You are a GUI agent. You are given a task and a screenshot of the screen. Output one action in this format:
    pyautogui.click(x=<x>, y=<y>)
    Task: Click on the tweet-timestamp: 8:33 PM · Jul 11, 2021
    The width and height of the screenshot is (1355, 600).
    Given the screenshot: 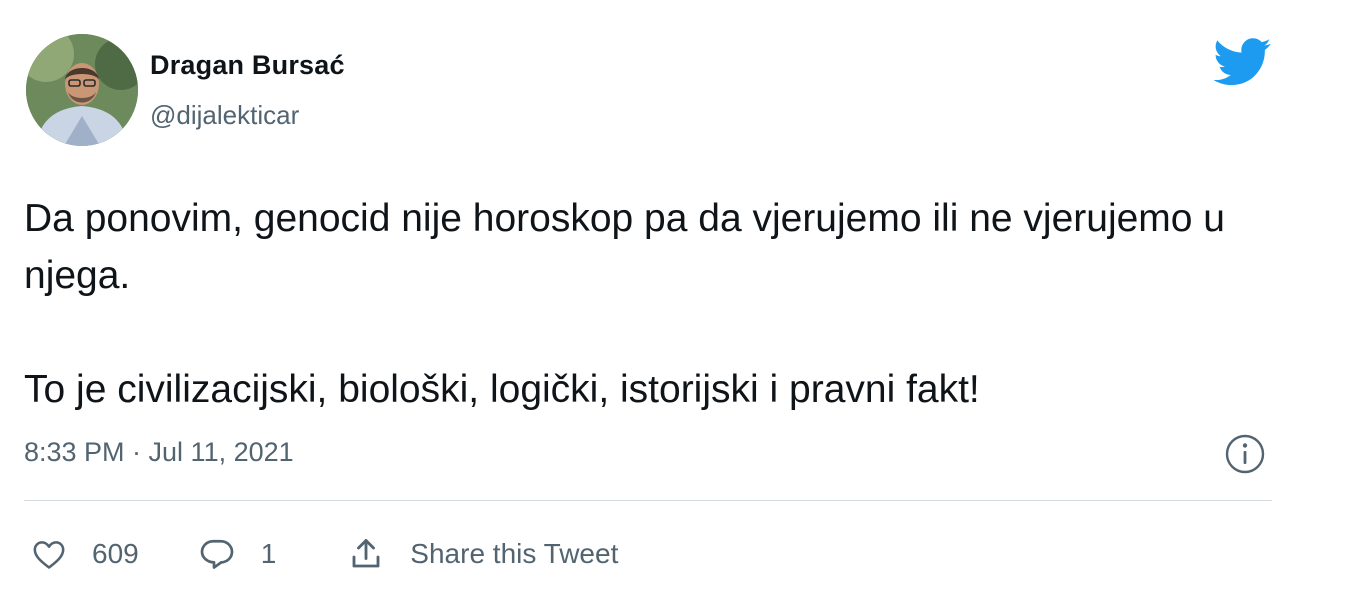 What is the action you would take?
    pyautogui.click(x=159, y=452)
    